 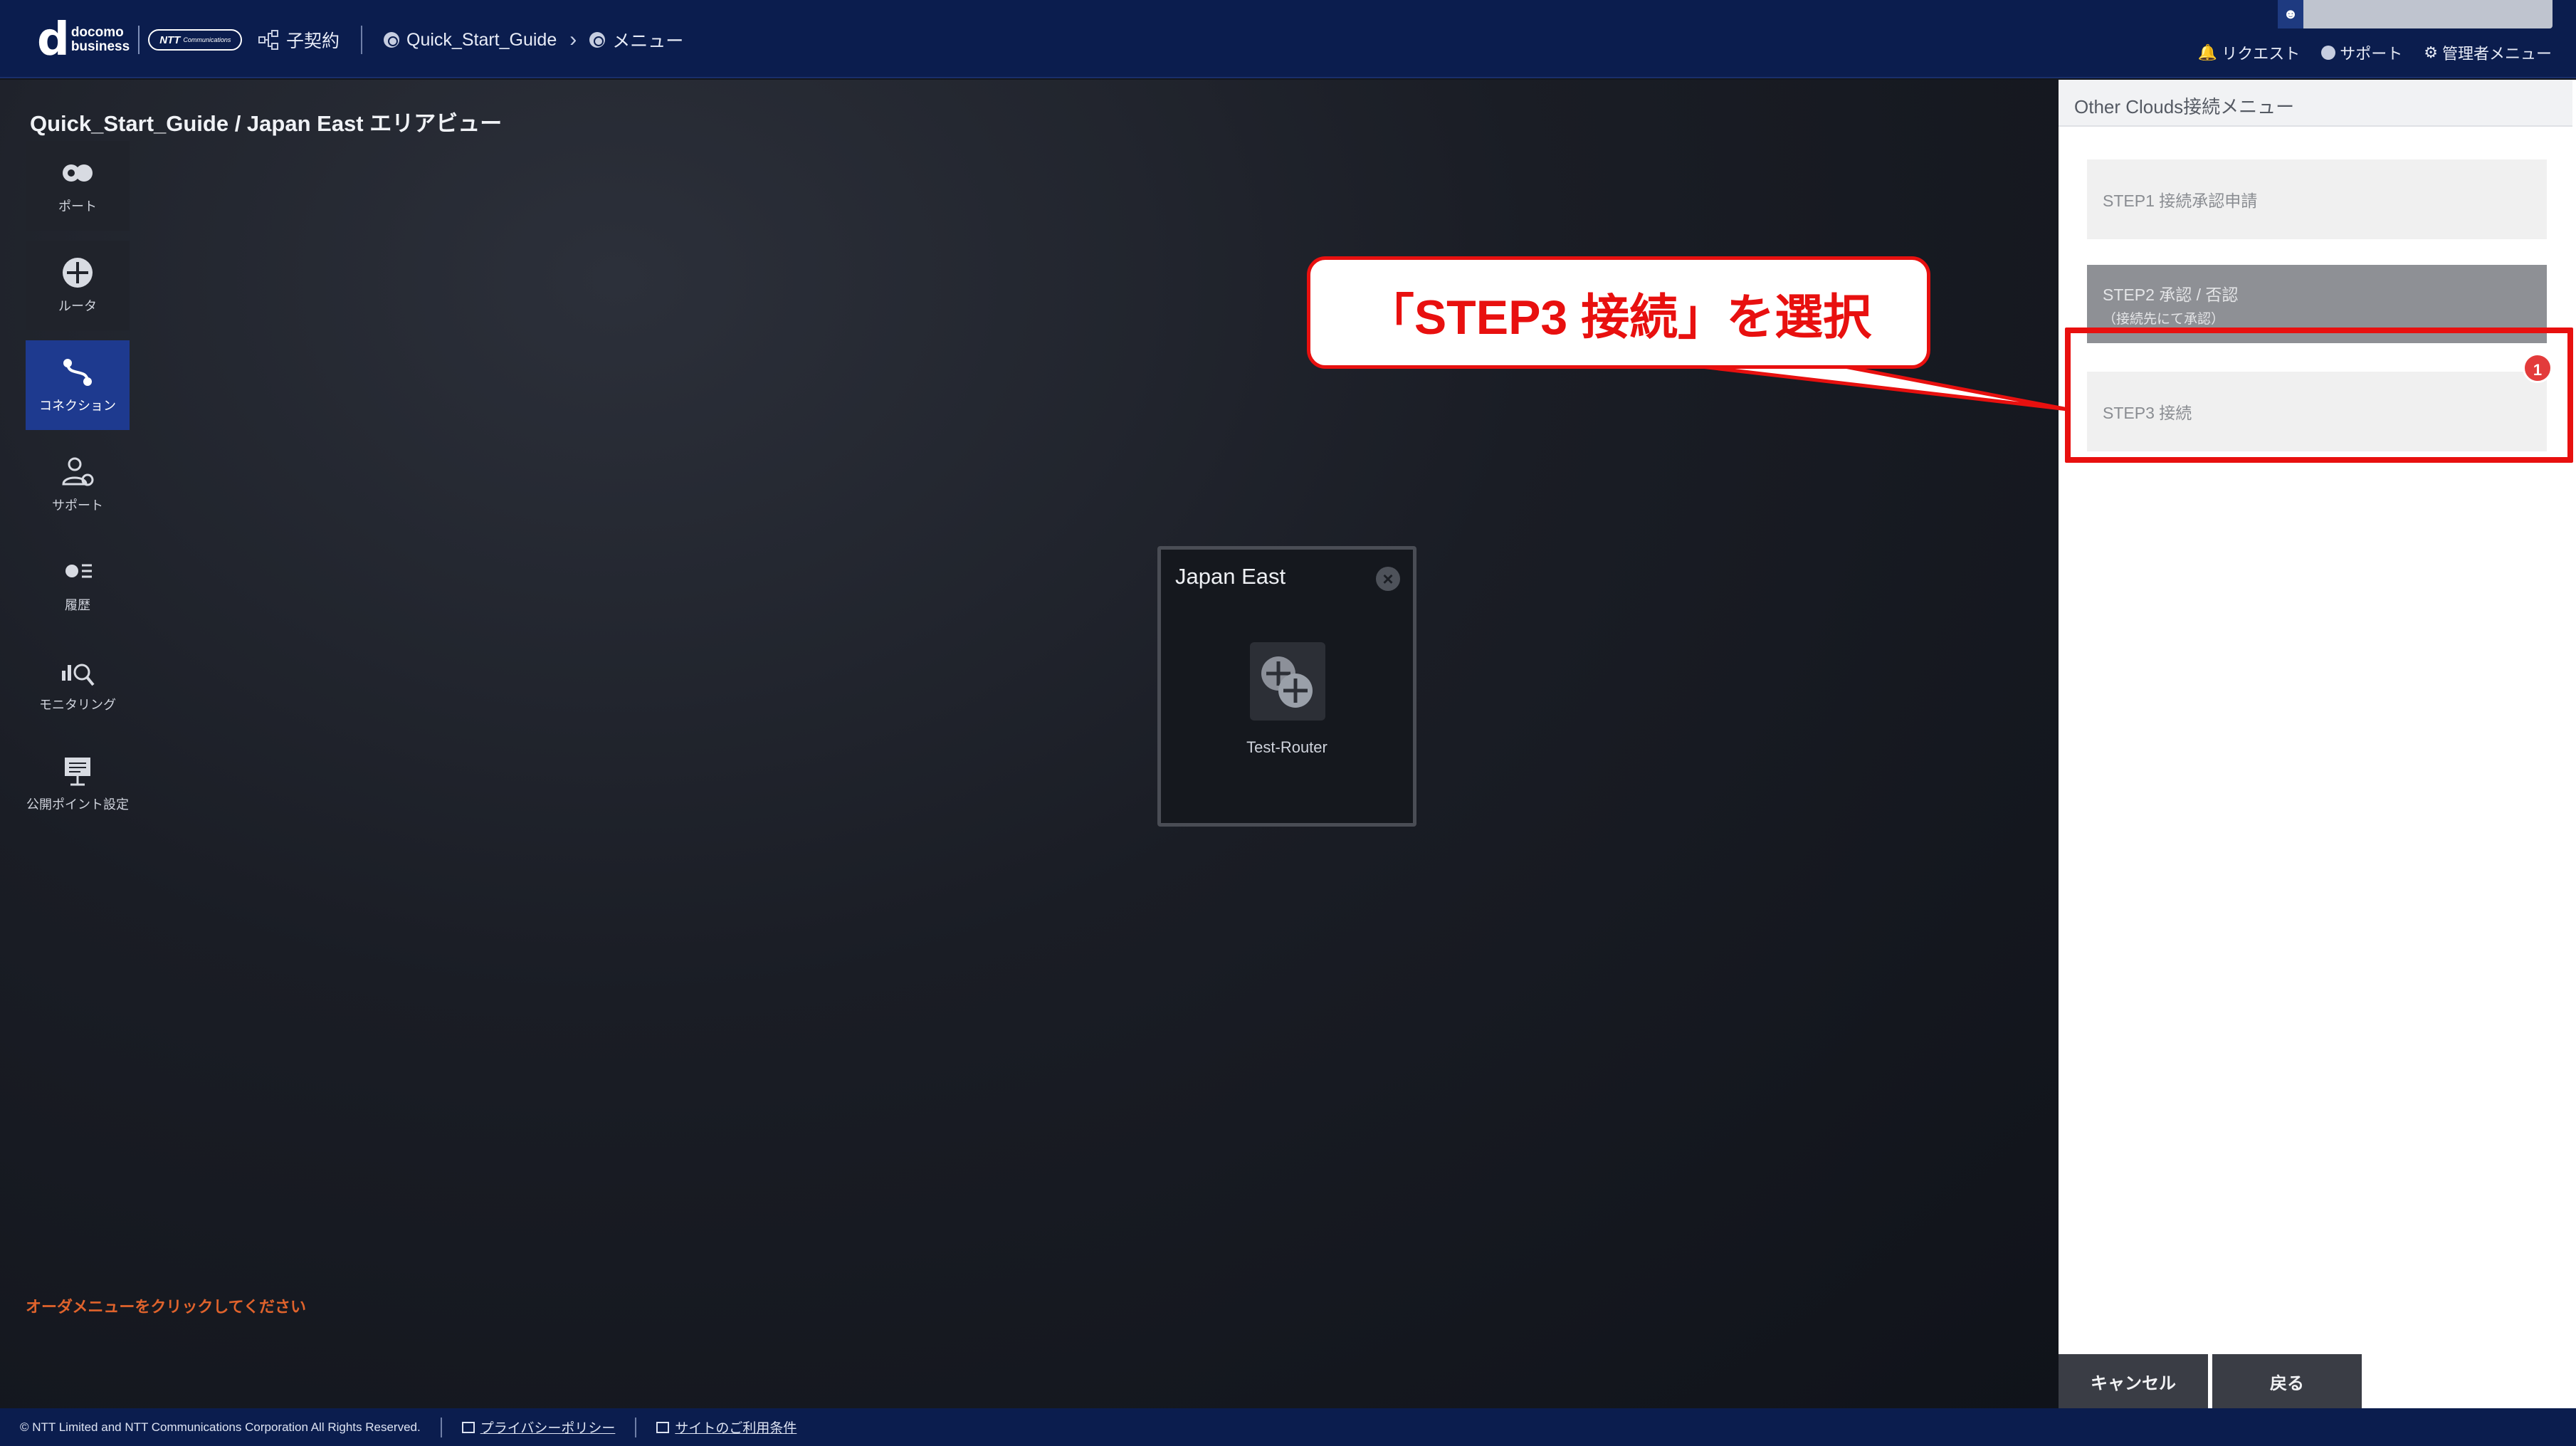 What do you see at coordinates (77, 804) in the screenshot?
I see `nav-item-public-point-label: 公開ポイント設定` at bounding box center [77, 804].